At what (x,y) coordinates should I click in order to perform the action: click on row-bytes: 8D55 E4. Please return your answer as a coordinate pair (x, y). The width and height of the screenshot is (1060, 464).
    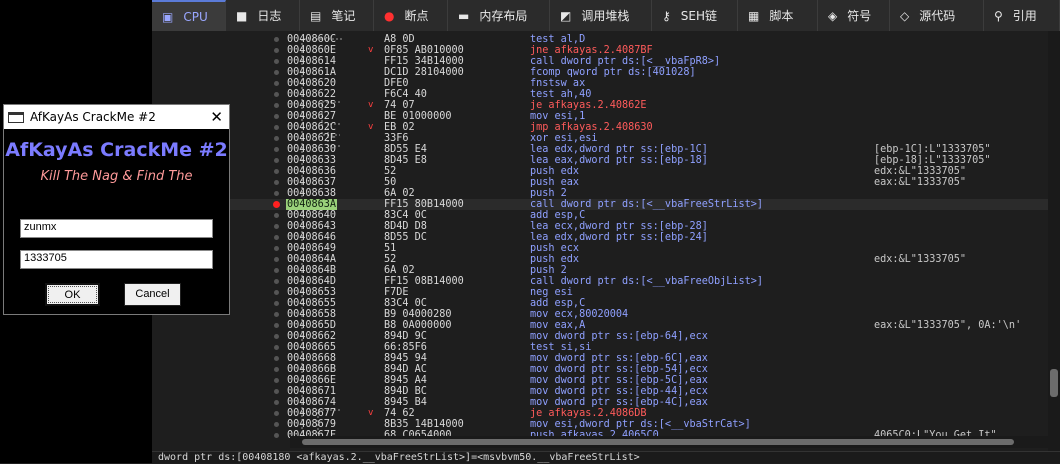
    Looking at the image, I should click on (405, 149).